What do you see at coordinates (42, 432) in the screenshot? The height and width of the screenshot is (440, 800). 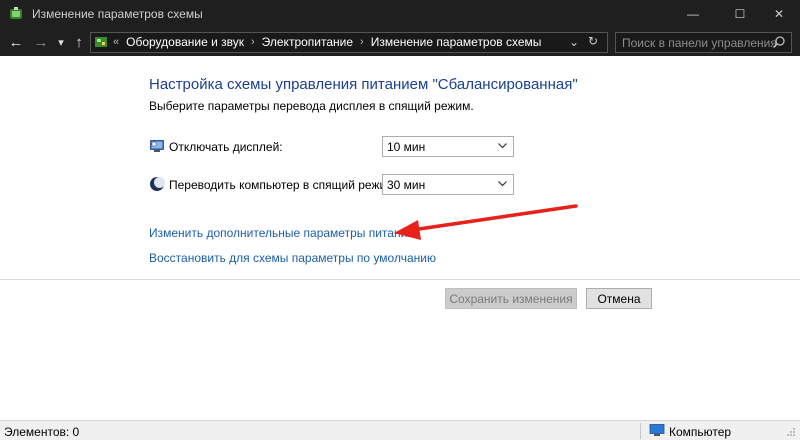 I see `items-count: Элементов: 0` at bounding box center [42, 432].